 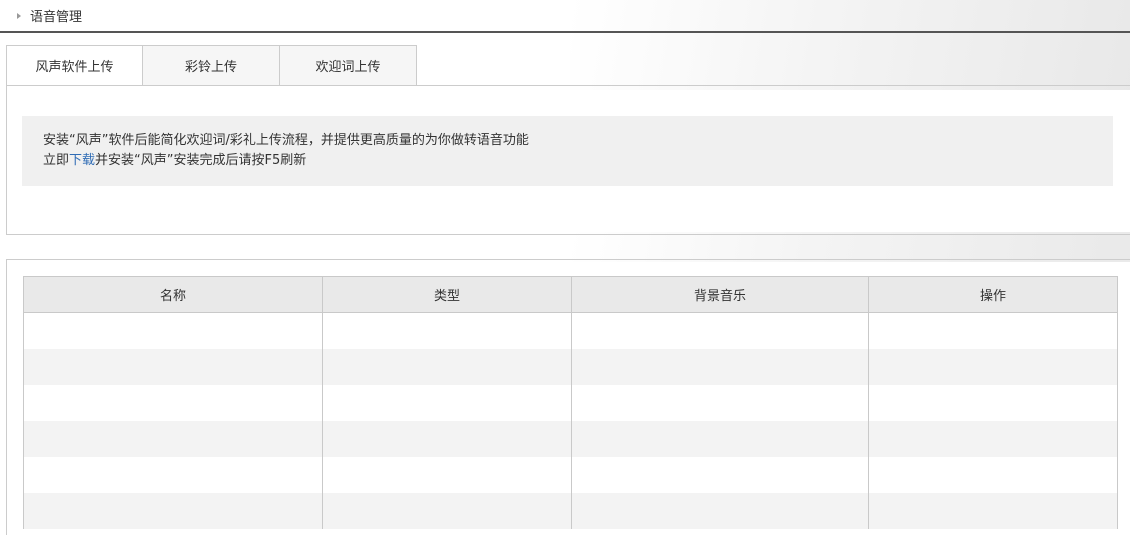 I want to click on column-header-actions: 操作, so click(x=993, y=294).